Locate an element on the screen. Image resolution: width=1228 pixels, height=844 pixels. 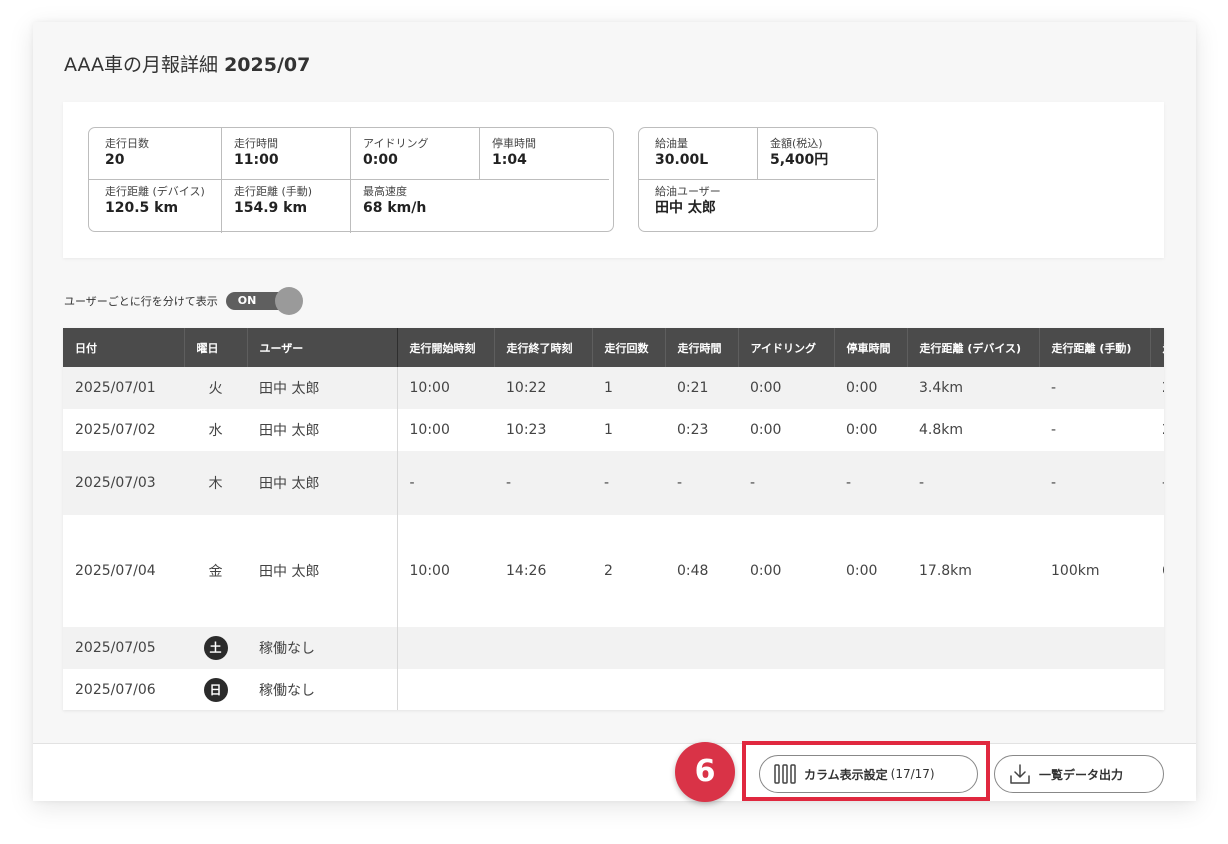
data-cell: 17.8km is located at coordinates (973, 571).